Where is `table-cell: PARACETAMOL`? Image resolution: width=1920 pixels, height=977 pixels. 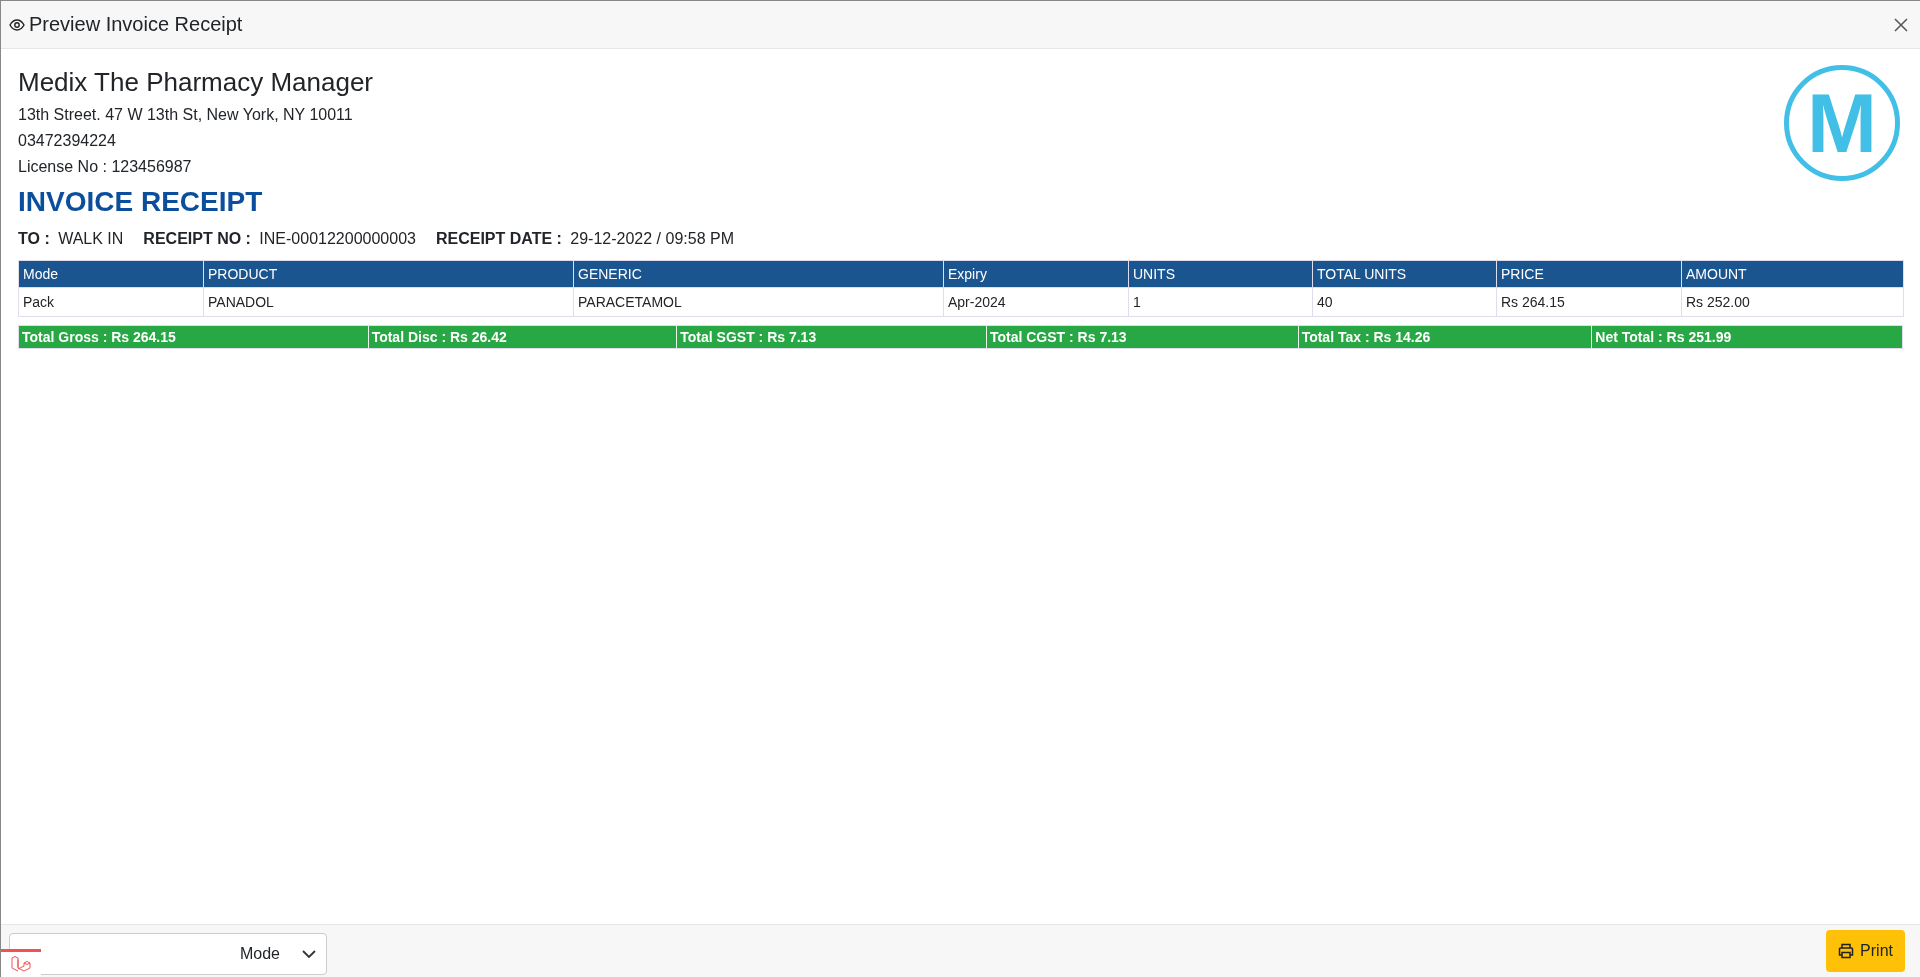
table-cell: PARACETAMOL is located at coordinates (758, 302).